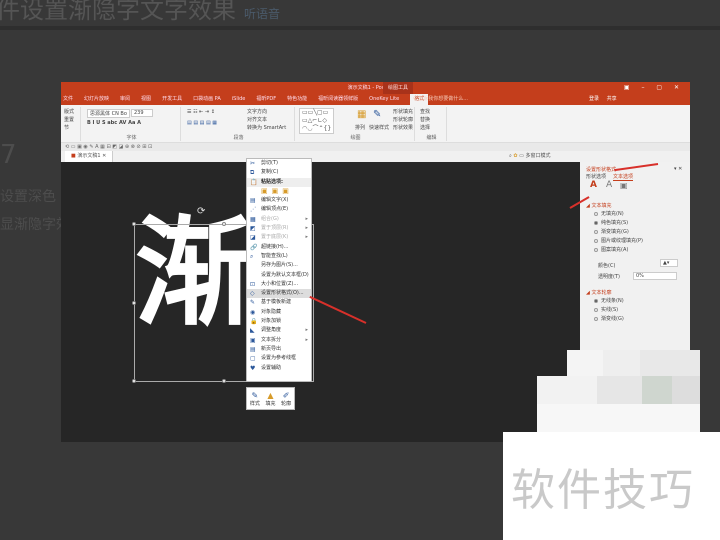 This screenshot has width=720, height=540. I want to click on menu-item-icon: ⊡, so click(253, 284).